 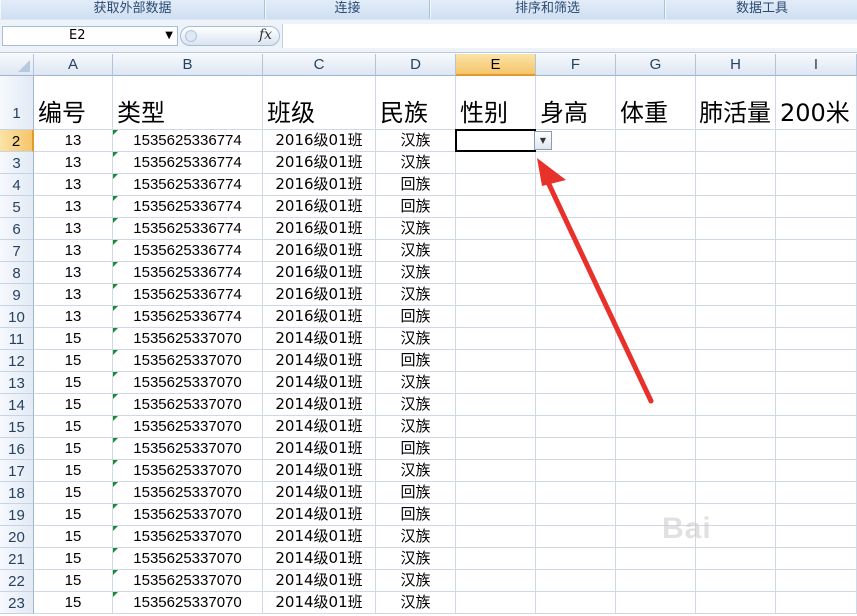 I want to click on arrow-shaft, so click(x=598, y=289).